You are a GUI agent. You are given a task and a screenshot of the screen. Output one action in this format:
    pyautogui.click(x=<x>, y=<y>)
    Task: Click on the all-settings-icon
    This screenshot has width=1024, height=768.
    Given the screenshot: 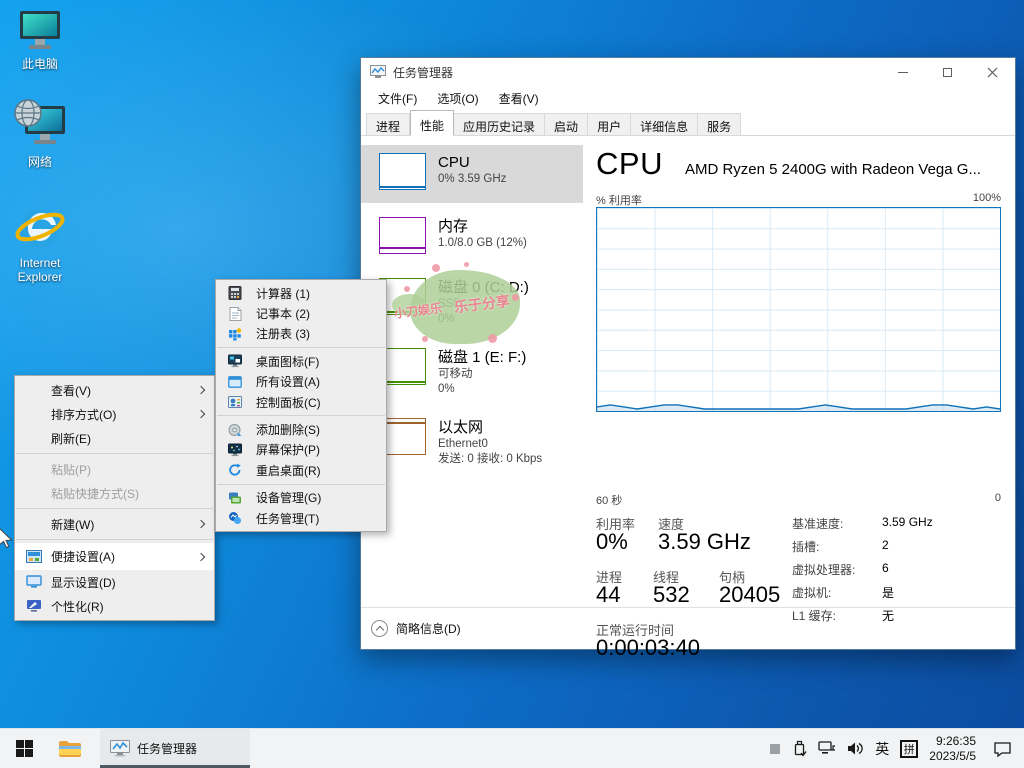 What is the action you would take?
    pyautogui.click(x=235, y=381)
    